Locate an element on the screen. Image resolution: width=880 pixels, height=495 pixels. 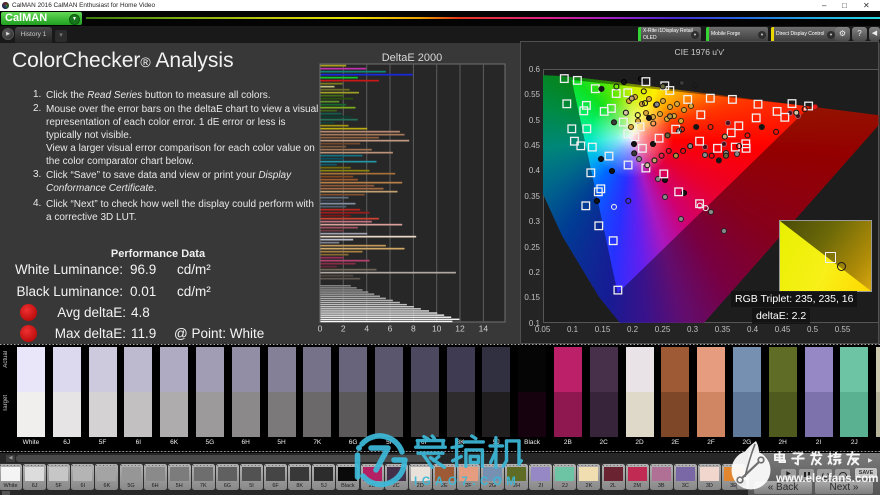
svg-text: 10 is located at coordinates (437, 329).